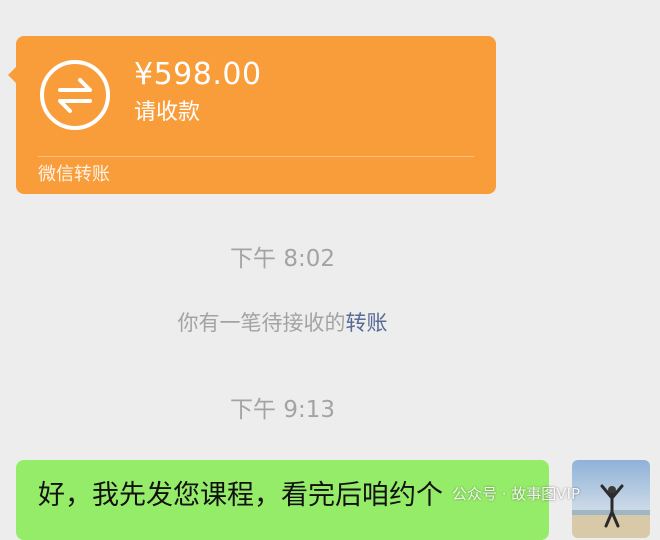 This screenshot has height=540, width=660. I want to click on timestamp: 下午 9:13, so click(282, 410).